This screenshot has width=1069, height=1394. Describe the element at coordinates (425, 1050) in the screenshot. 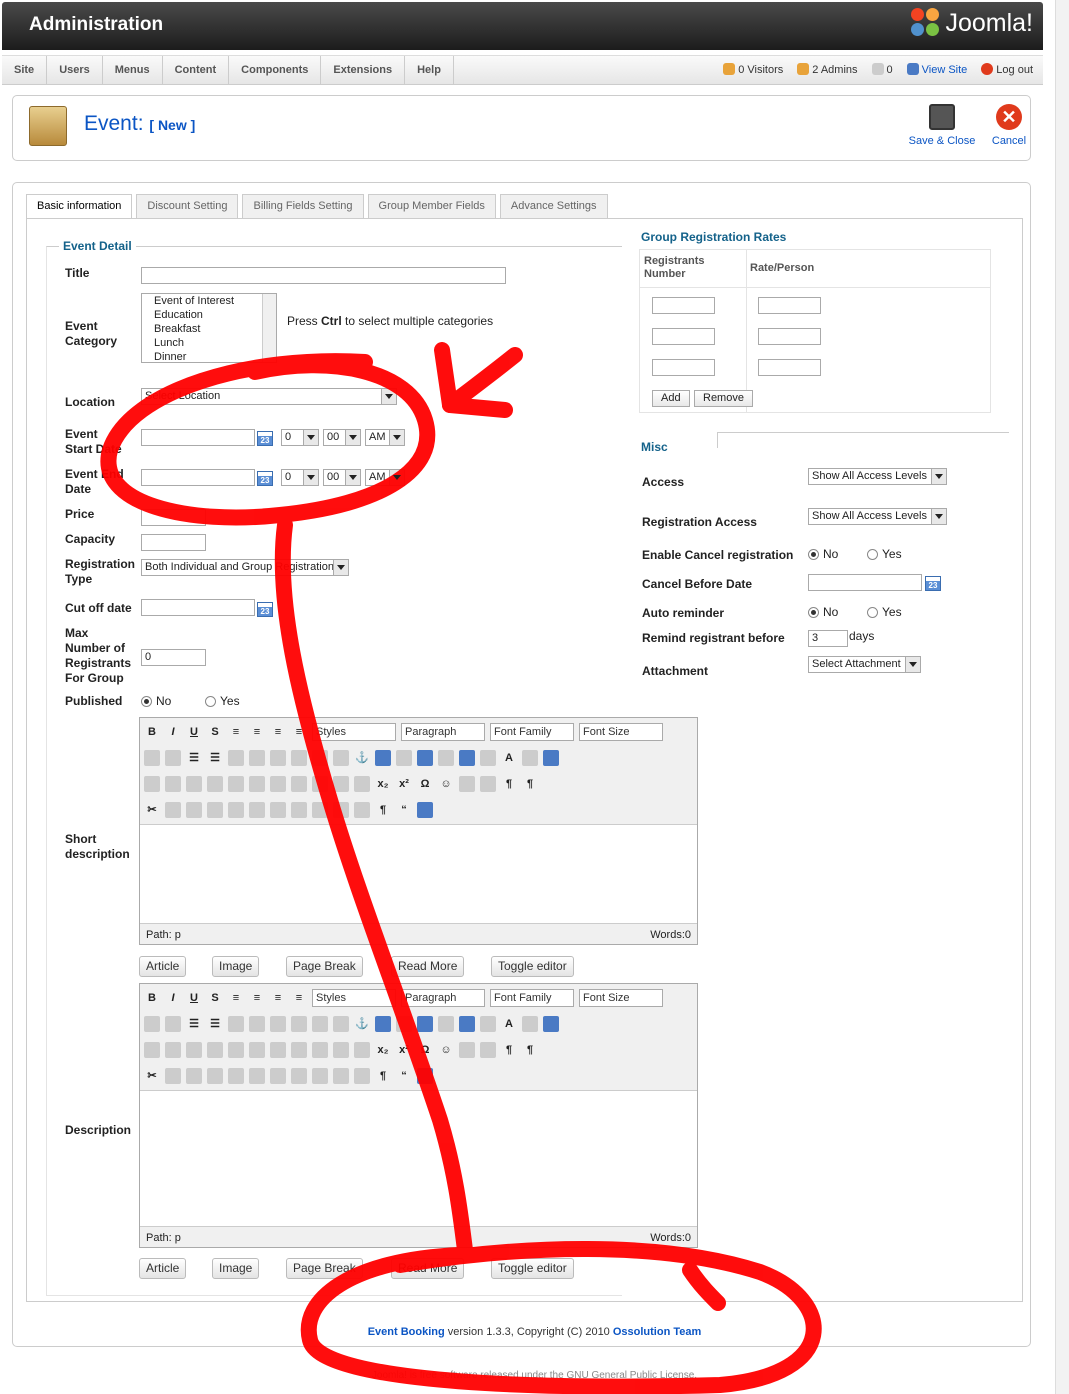

I see `special-char-icon: Ω` at that location.